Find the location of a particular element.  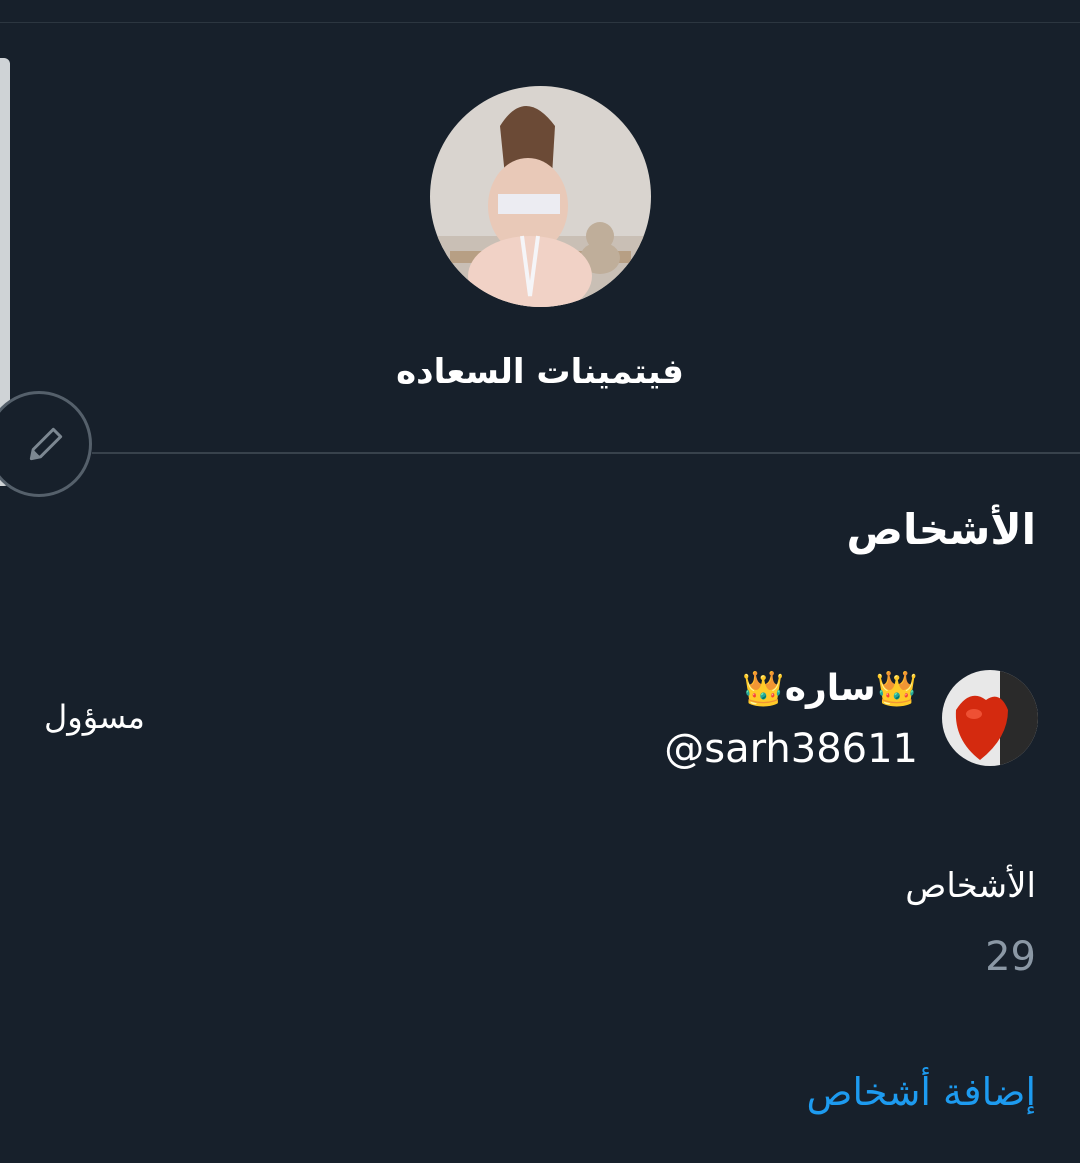

member-handle: @sarh38611 is located at coordinates (791, 749).